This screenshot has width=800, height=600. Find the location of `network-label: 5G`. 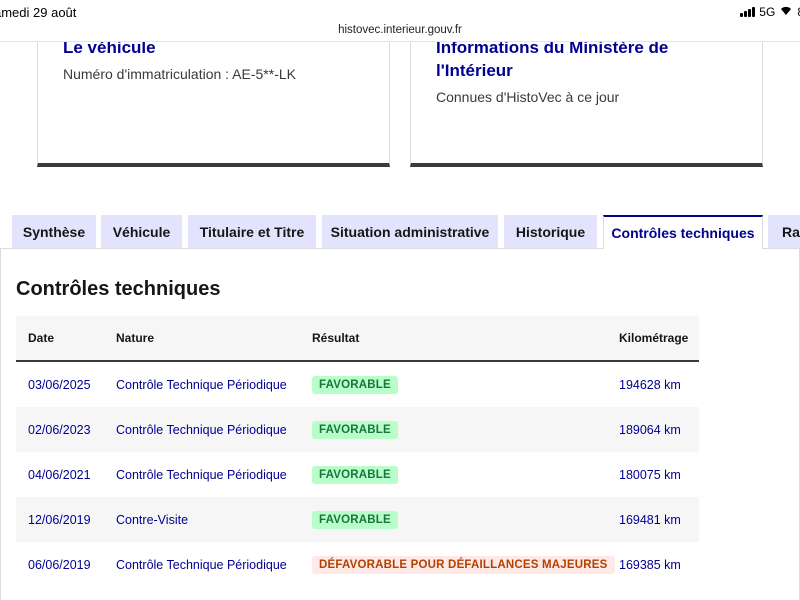

network-label: 5G is located at coordinates (767, 12).